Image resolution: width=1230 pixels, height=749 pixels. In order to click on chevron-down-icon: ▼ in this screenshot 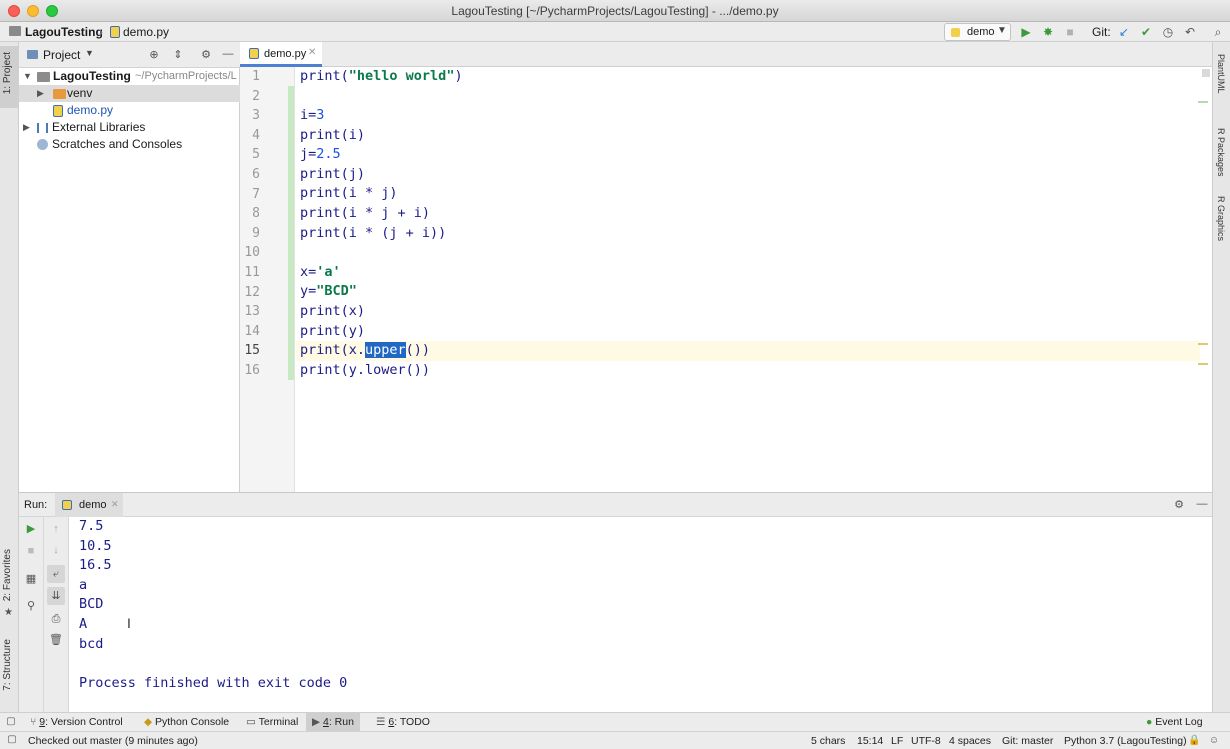, I will do `click(89, 53)`.